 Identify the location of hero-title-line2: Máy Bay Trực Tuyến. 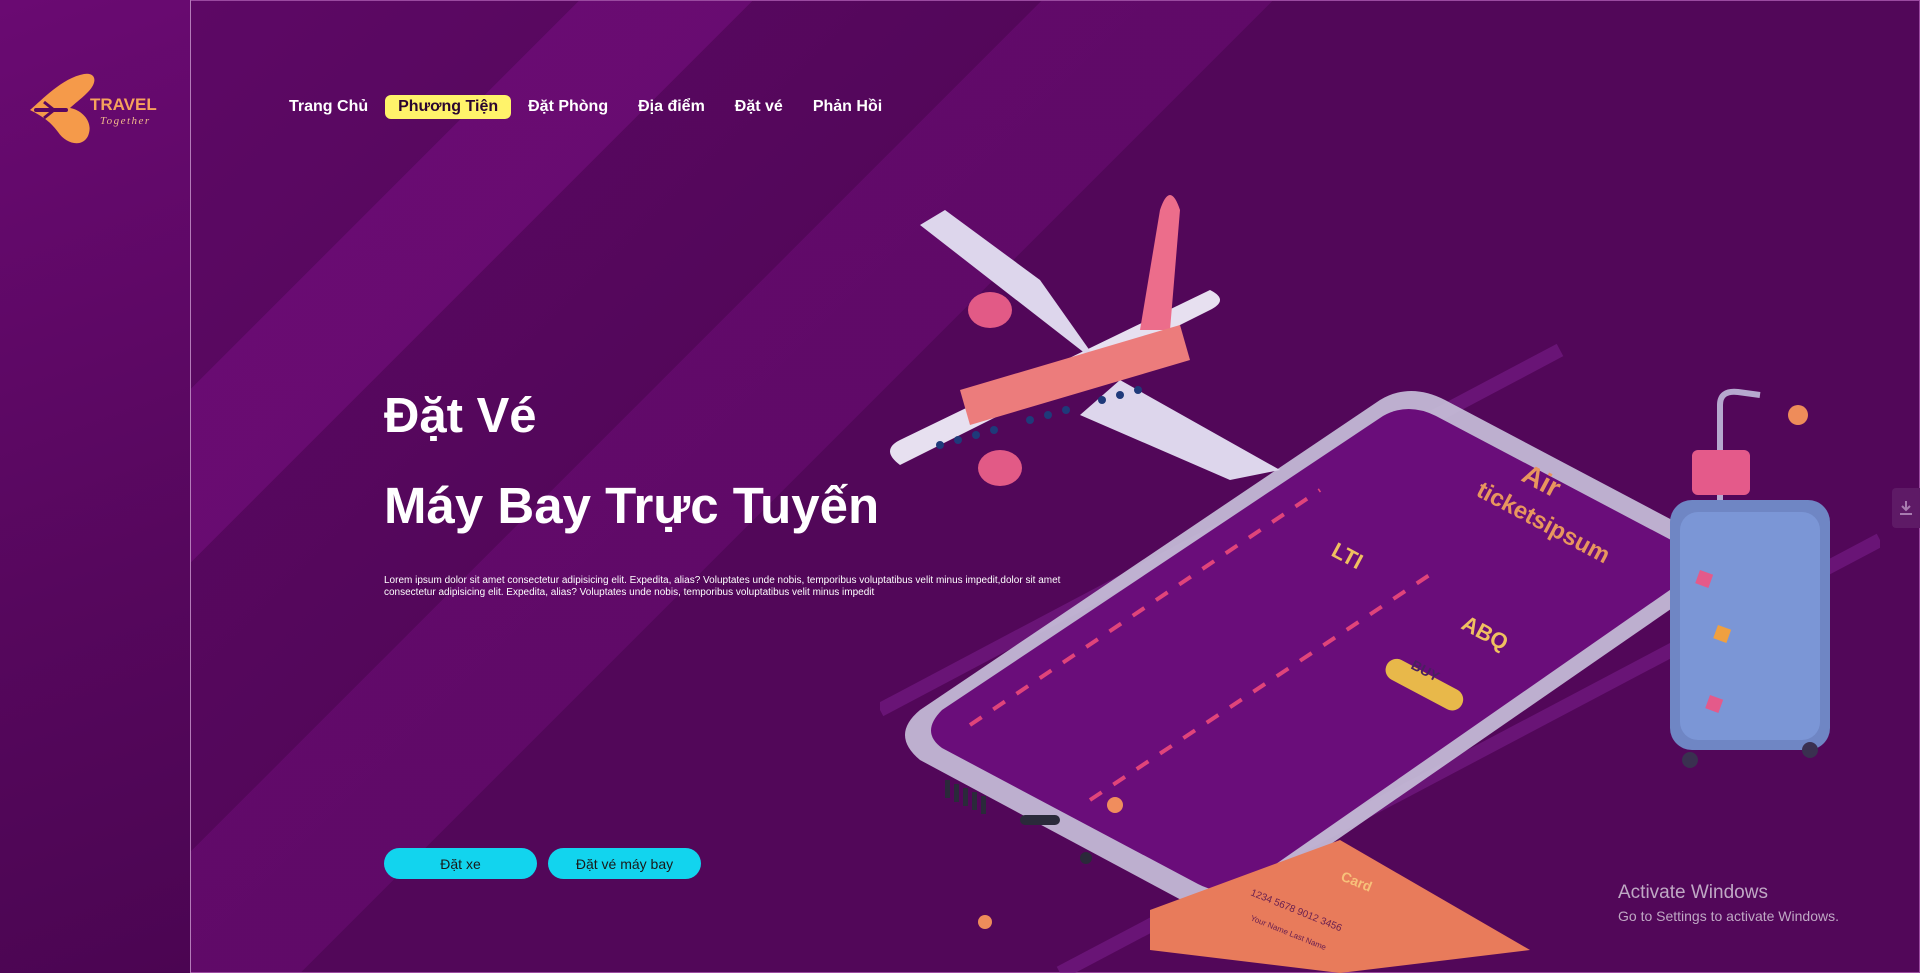
(632, 505).